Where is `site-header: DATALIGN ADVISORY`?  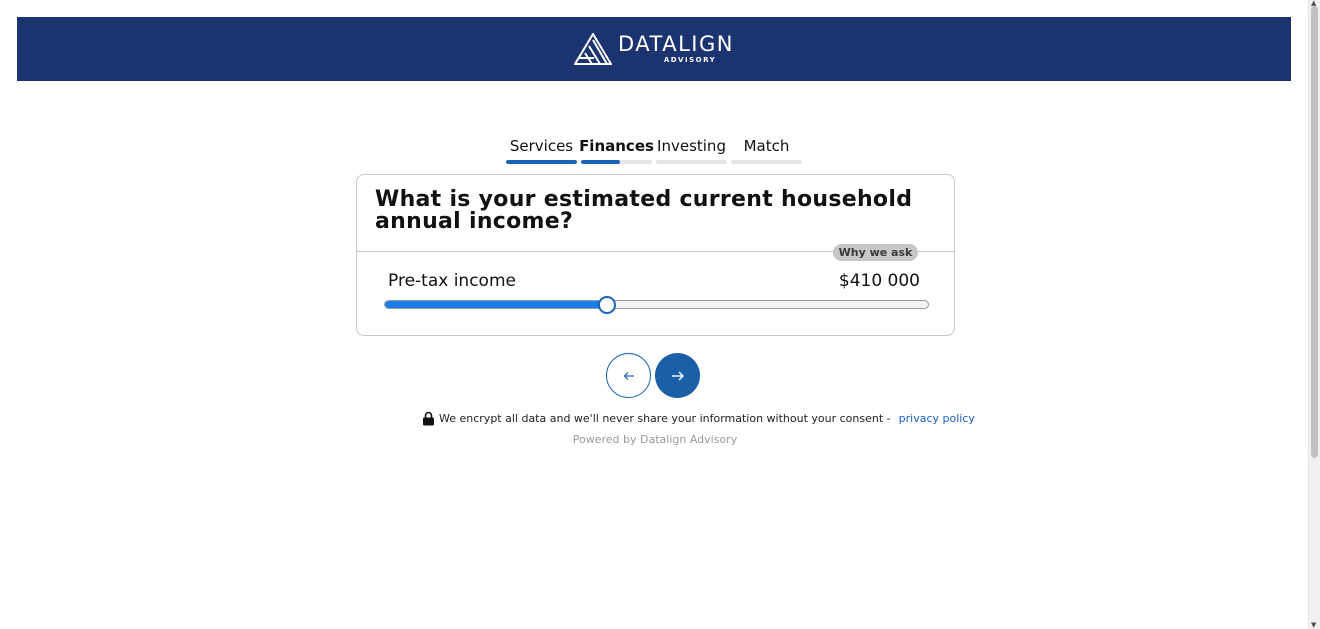 site-header: DATALIGN ADVISORY is located at coordinates (654, 49).